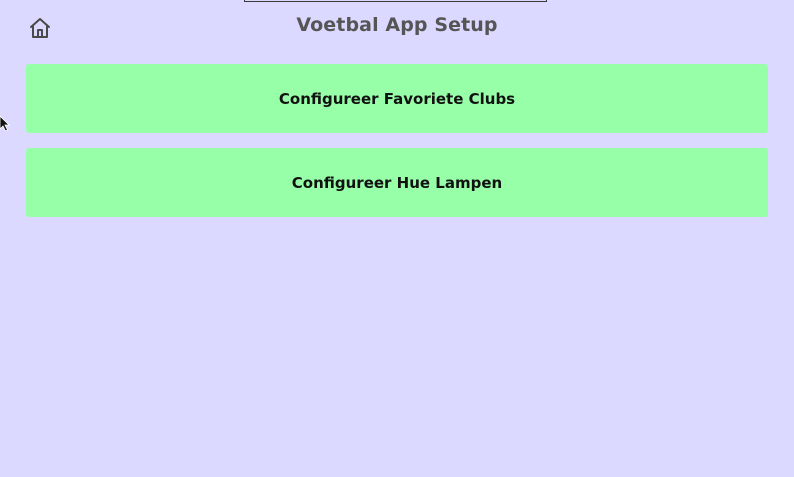 Image resolution: width=794 pixels, height=477 pixels. Describe the element at coordinates (397, 182) in the screenshot. I see `configure-hue-lamps-button: Configureer Hue Lampen` at that location.